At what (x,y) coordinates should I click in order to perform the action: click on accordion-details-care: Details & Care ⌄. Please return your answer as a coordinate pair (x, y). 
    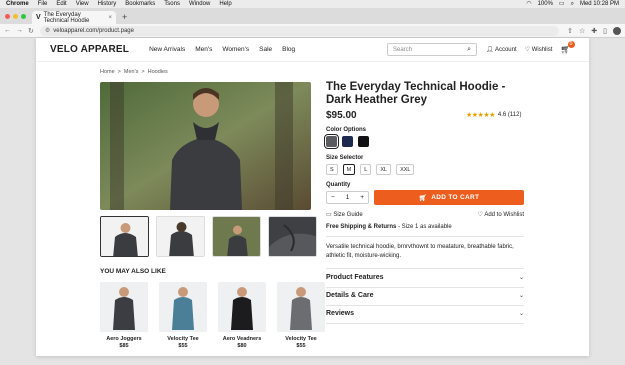
    Looking at the image, I should click on (425, 295).